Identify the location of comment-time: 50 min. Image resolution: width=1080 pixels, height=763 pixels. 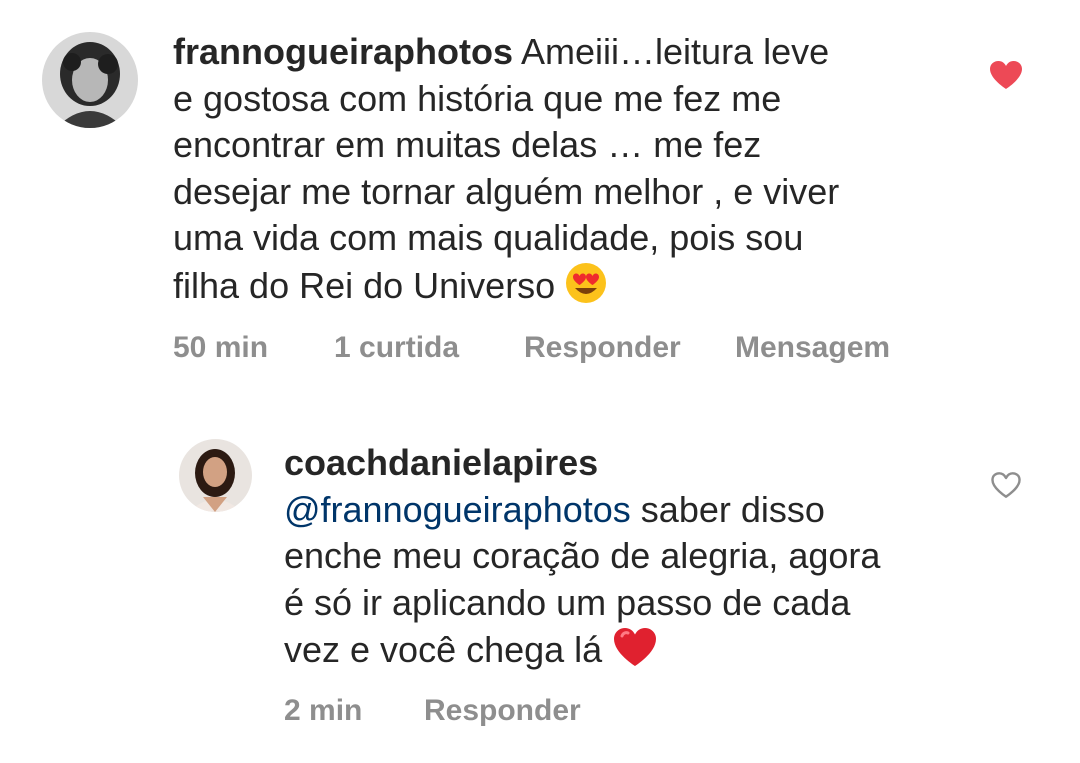
(221, 347).